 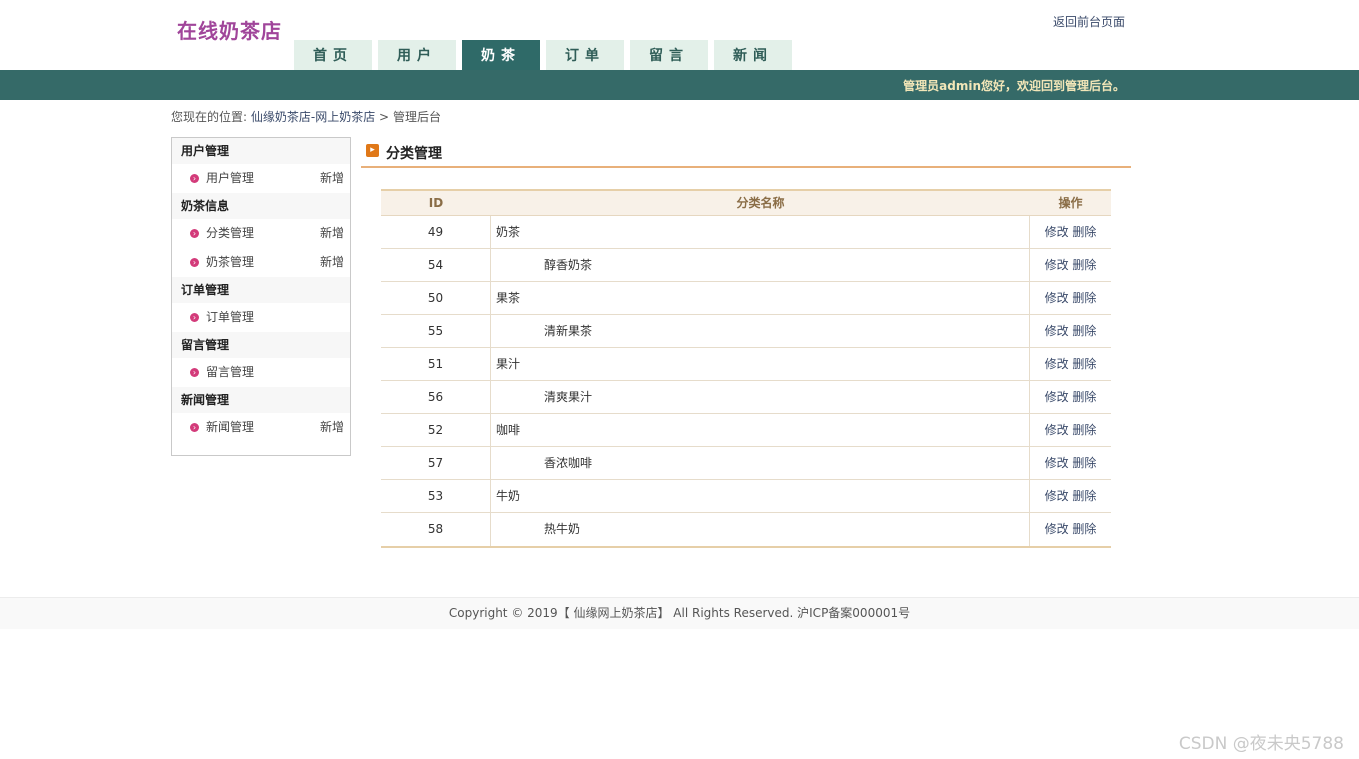 What do you see at coordinates (760, 397) in the screenshot?
I see `cell-category-name: 清爽果汁` at bounding box center [760, 397].